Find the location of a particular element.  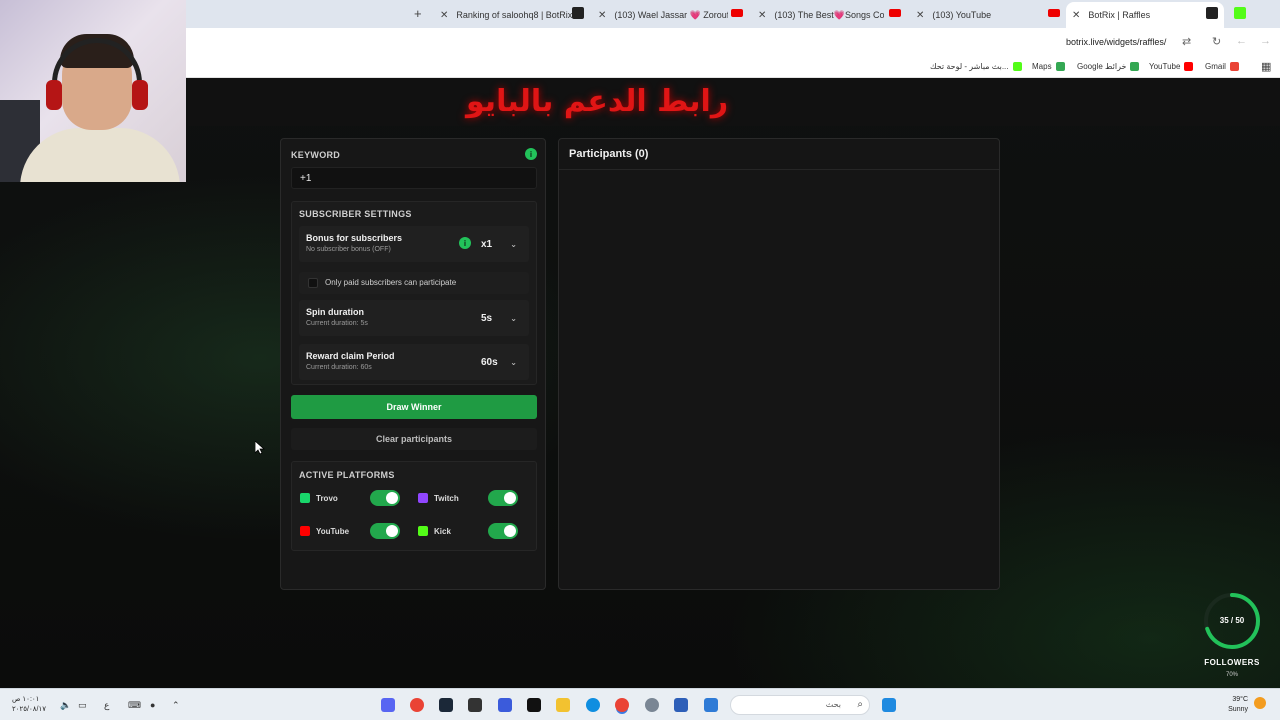

language-icon: ع is located at coordinates (106, 705).